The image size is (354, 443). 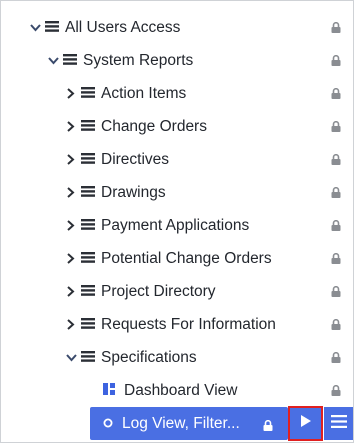 I want to click on tree-item-project-directory: Project Directory, so click(x=140, y=291).